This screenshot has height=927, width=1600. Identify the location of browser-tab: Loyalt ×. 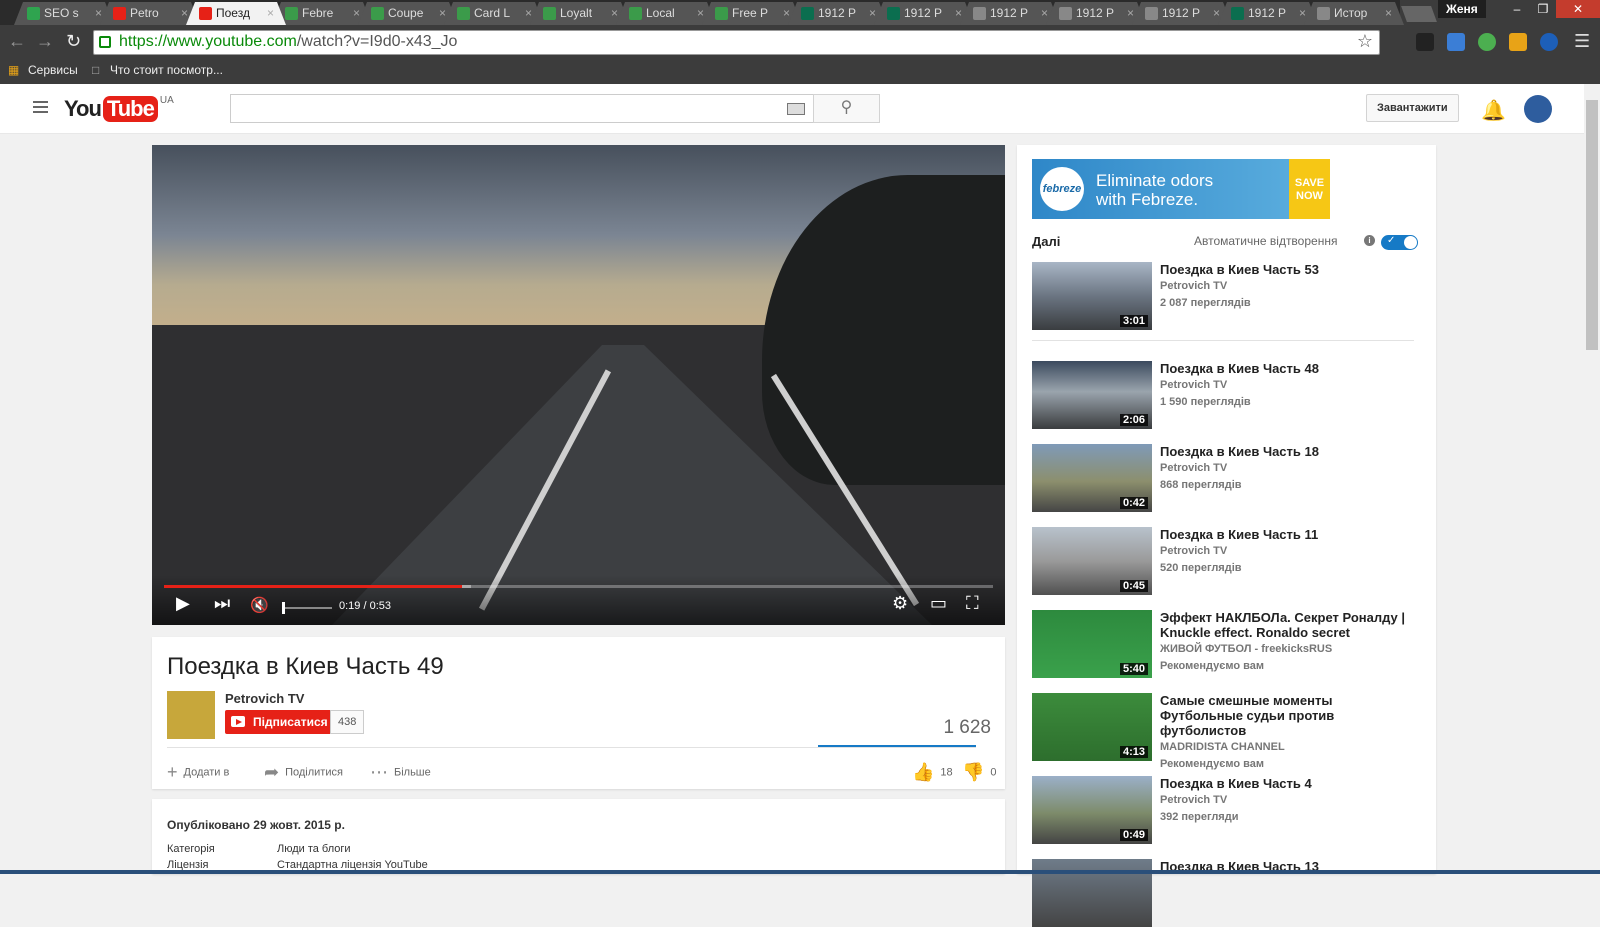
(580, 13).